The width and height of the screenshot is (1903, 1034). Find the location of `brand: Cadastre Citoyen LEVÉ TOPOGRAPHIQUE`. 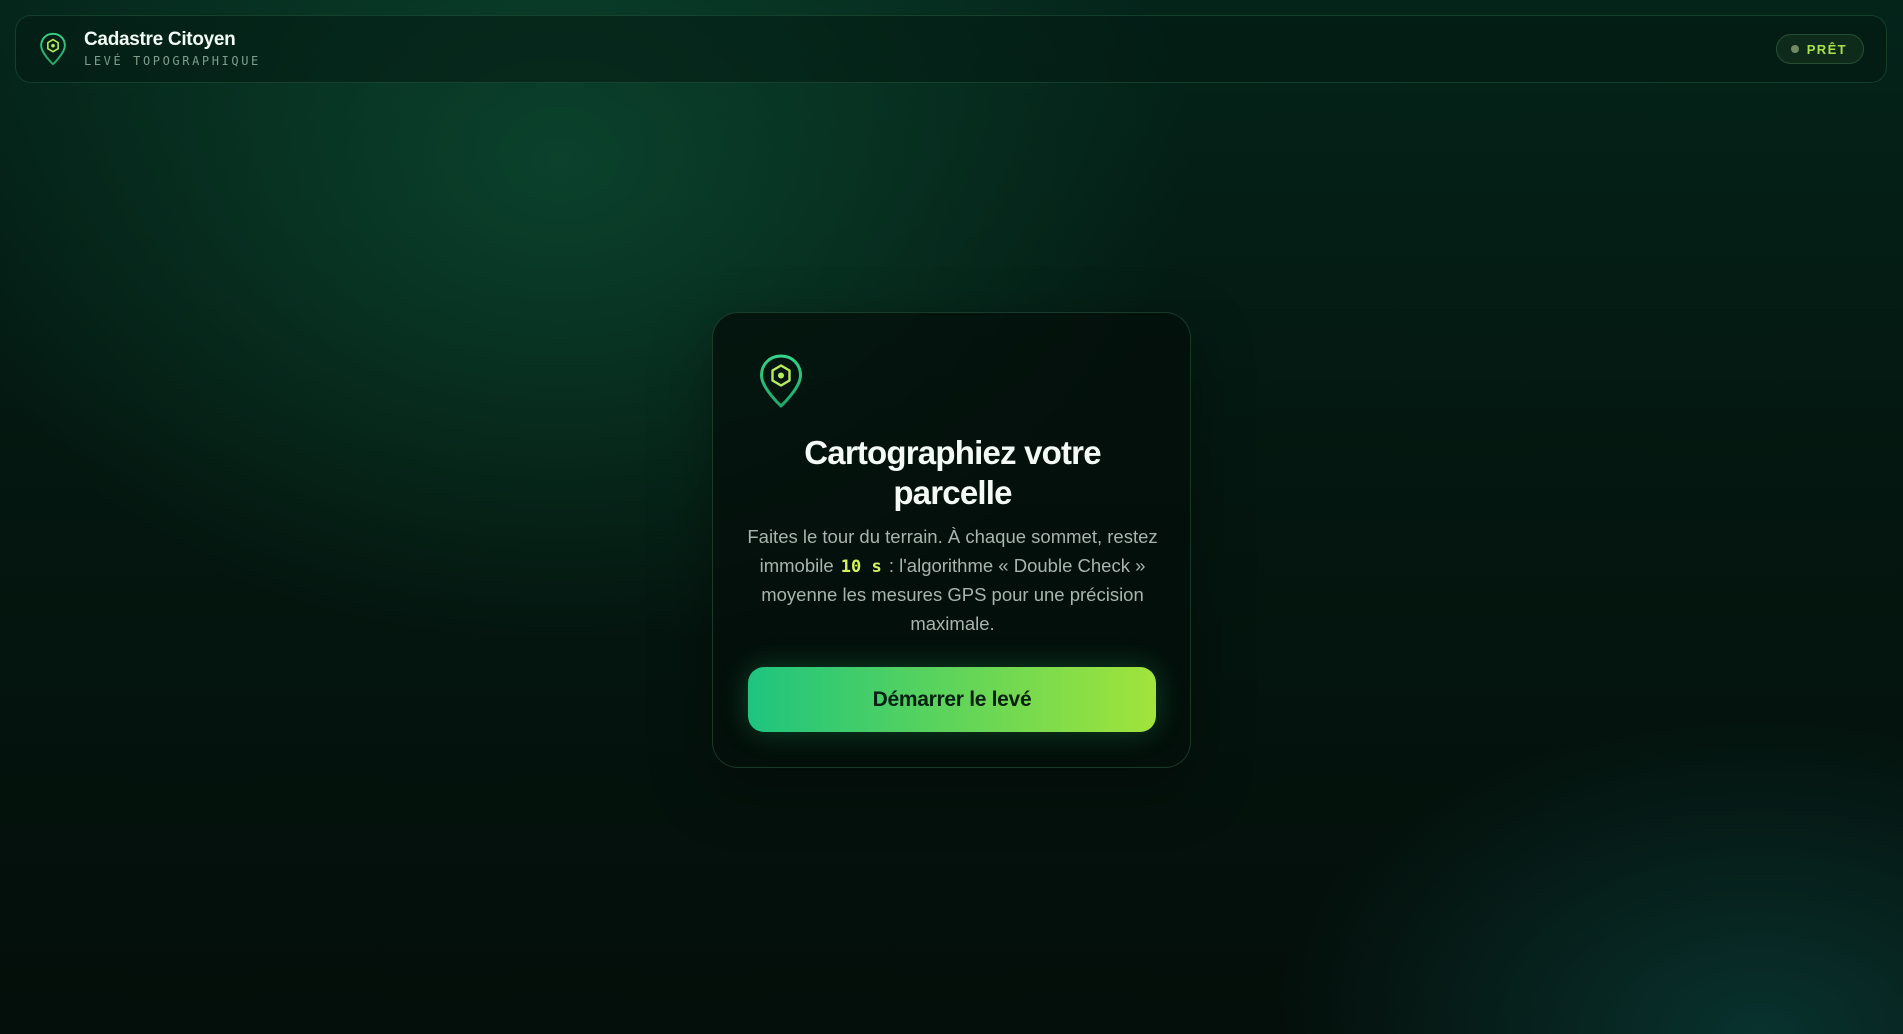

brand: Cadastre Citoyen LEVÉ TOPOGRAPHIQUE is located at coordinates (172, 49).